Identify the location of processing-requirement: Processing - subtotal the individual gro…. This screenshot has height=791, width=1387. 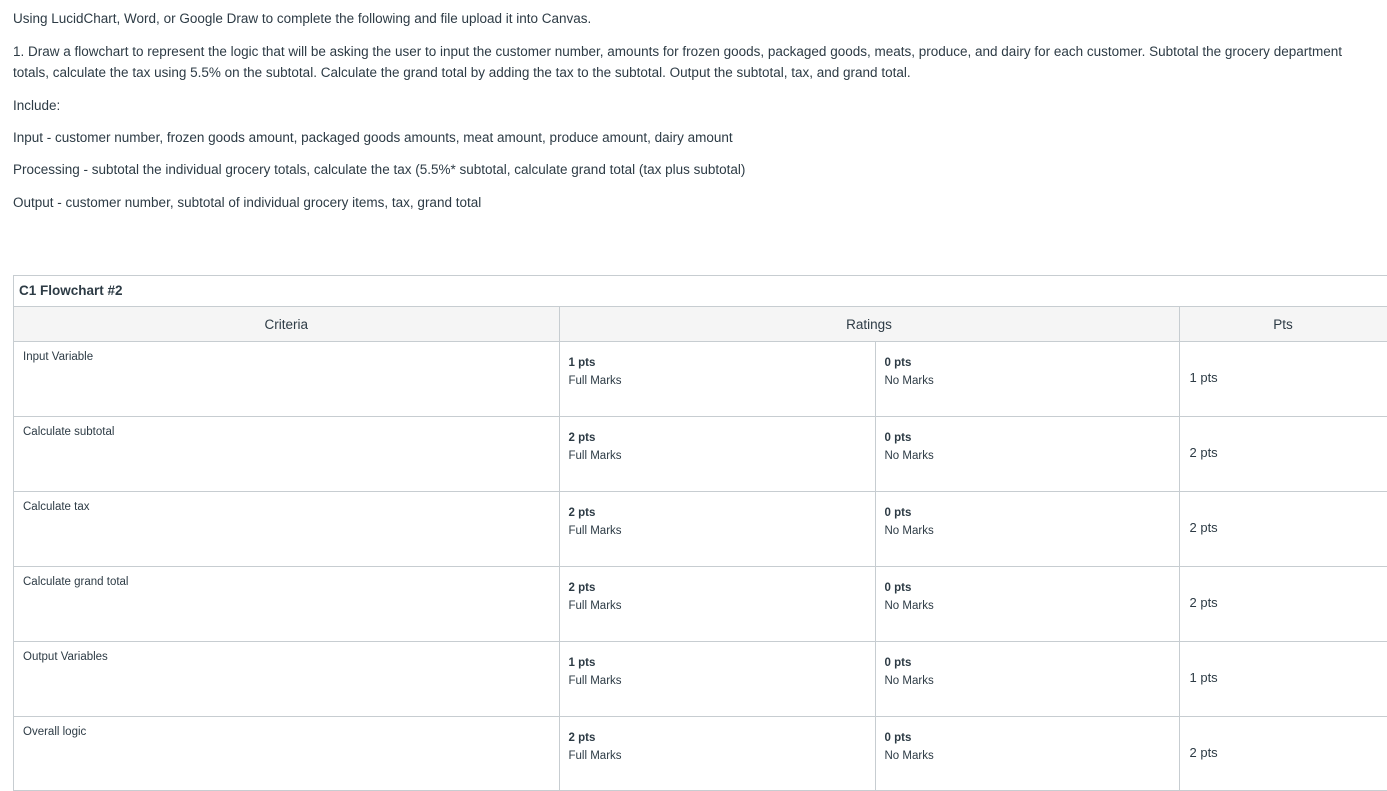
(379, 169).